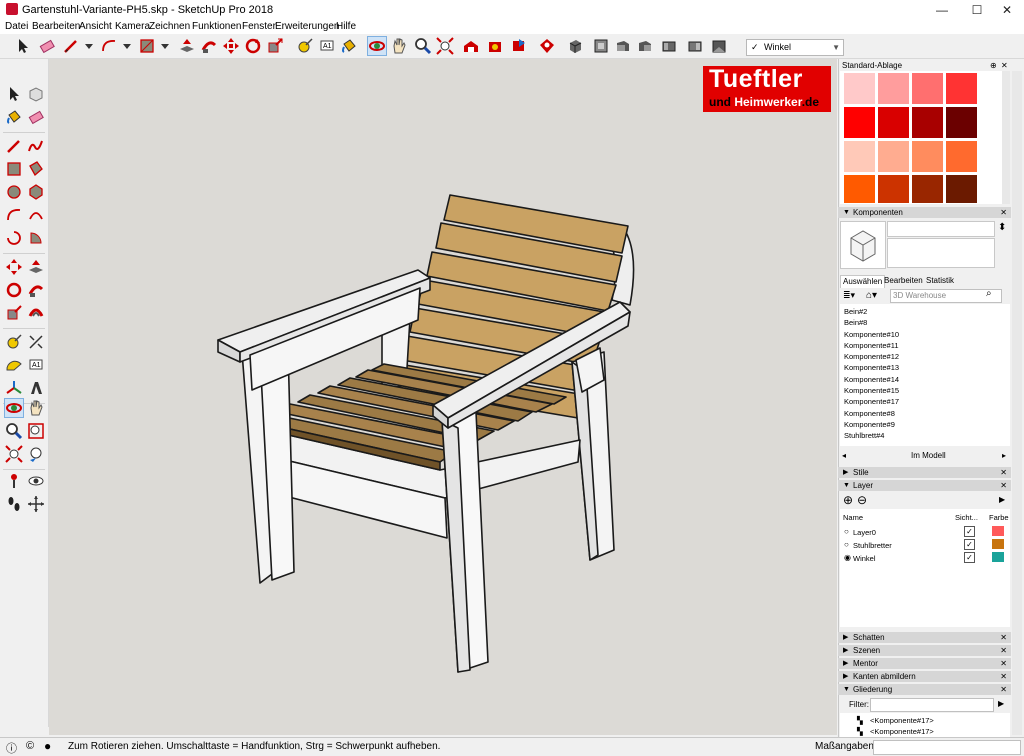  Describe the element at coordinates (14, 431) in the screenshot. I see `zoom-icon` at that location.